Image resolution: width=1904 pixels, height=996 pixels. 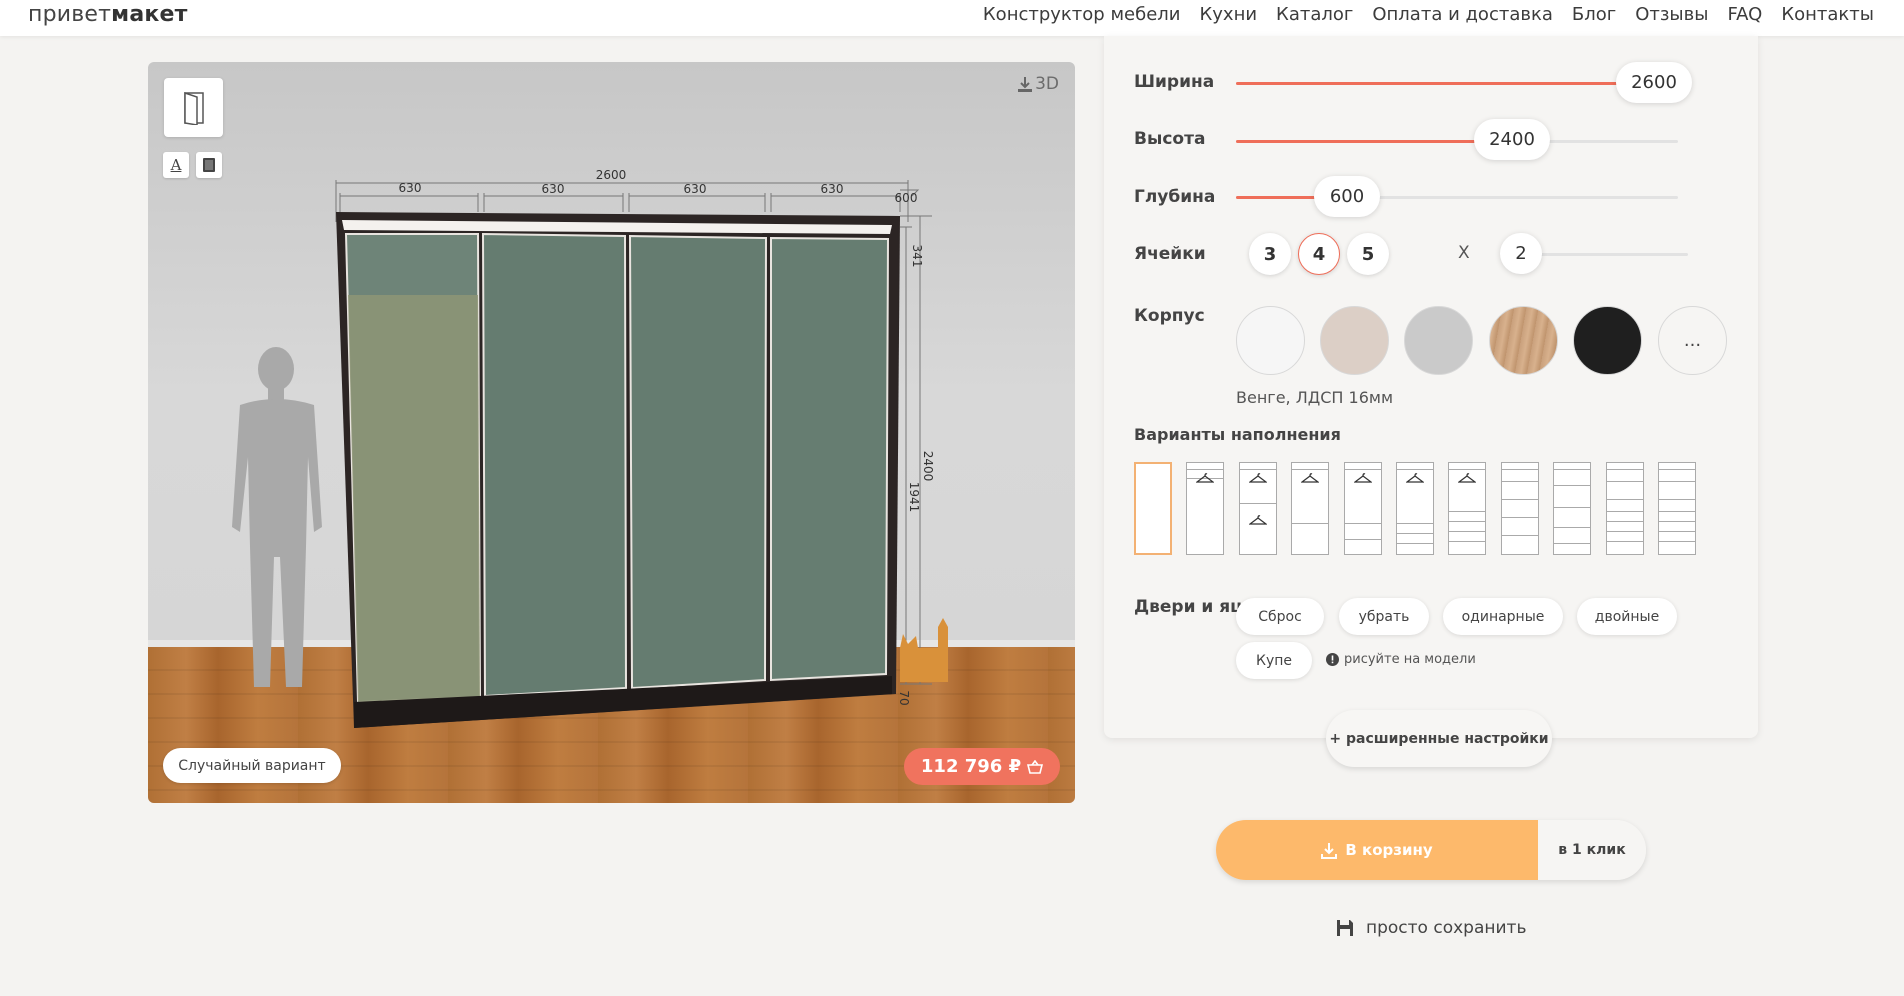 What do you see at coordinates (1521, 253) in the screenshot?
I see `rows-slider-thumb: 2` at bounding box center [1521, 253].